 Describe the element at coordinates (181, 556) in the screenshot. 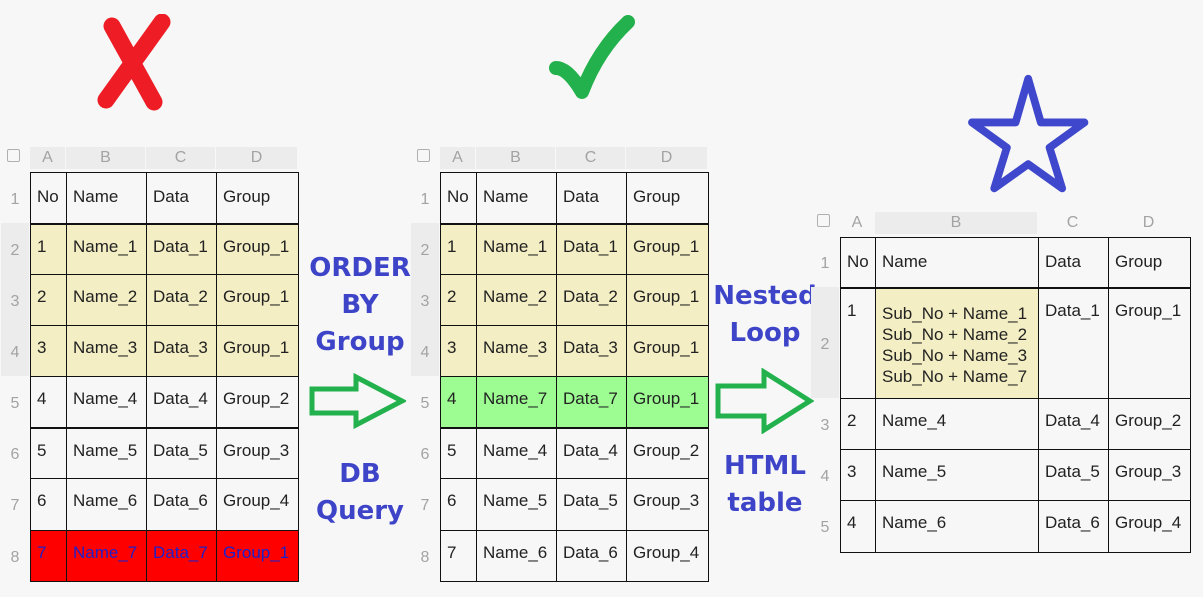

I see `table-cell: Data_7` at that location.